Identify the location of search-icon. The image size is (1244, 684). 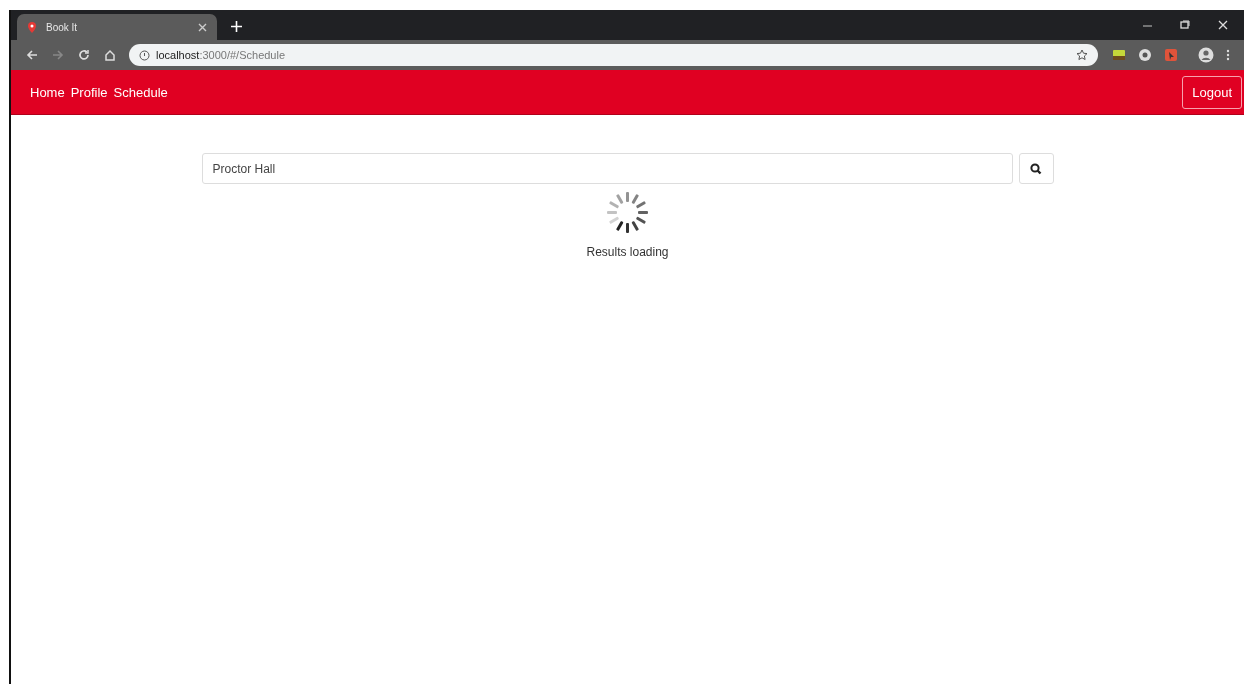
(1036, 168).